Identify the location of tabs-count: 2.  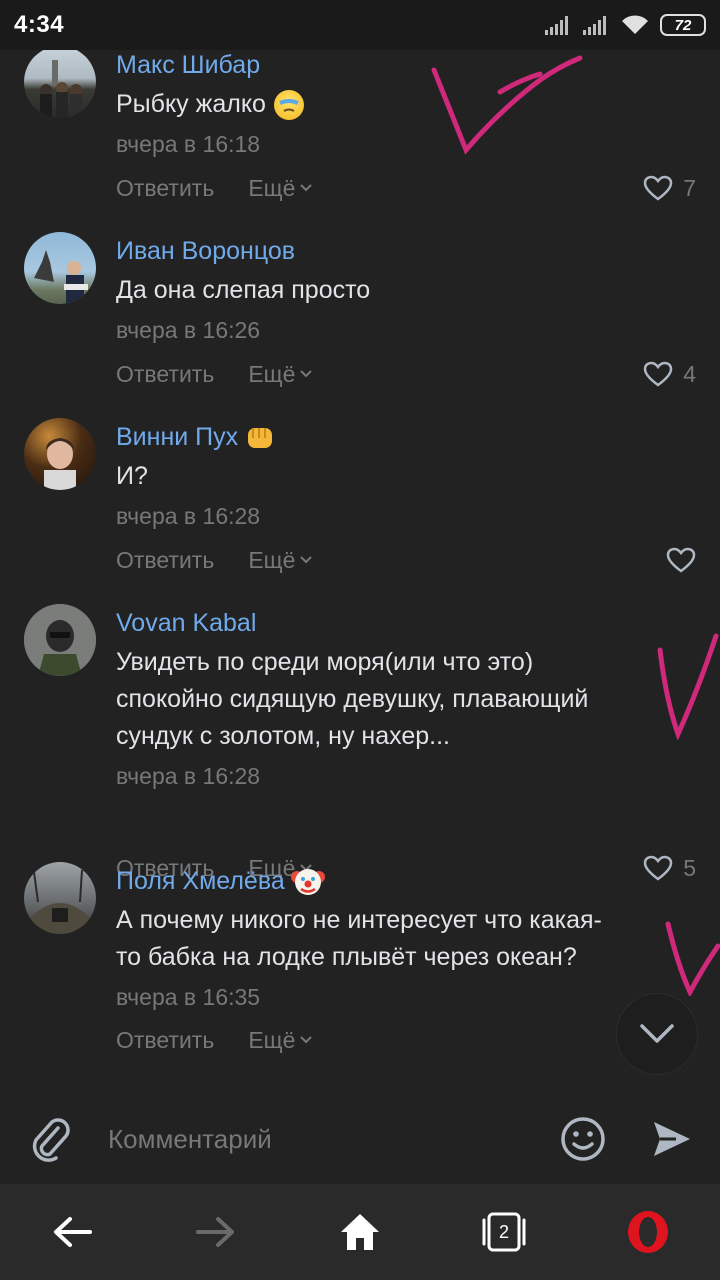
(503, 1231).